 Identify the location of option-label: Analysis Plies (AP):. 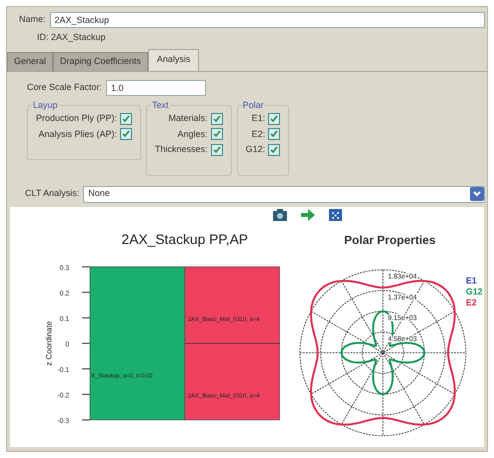
(78, 134).